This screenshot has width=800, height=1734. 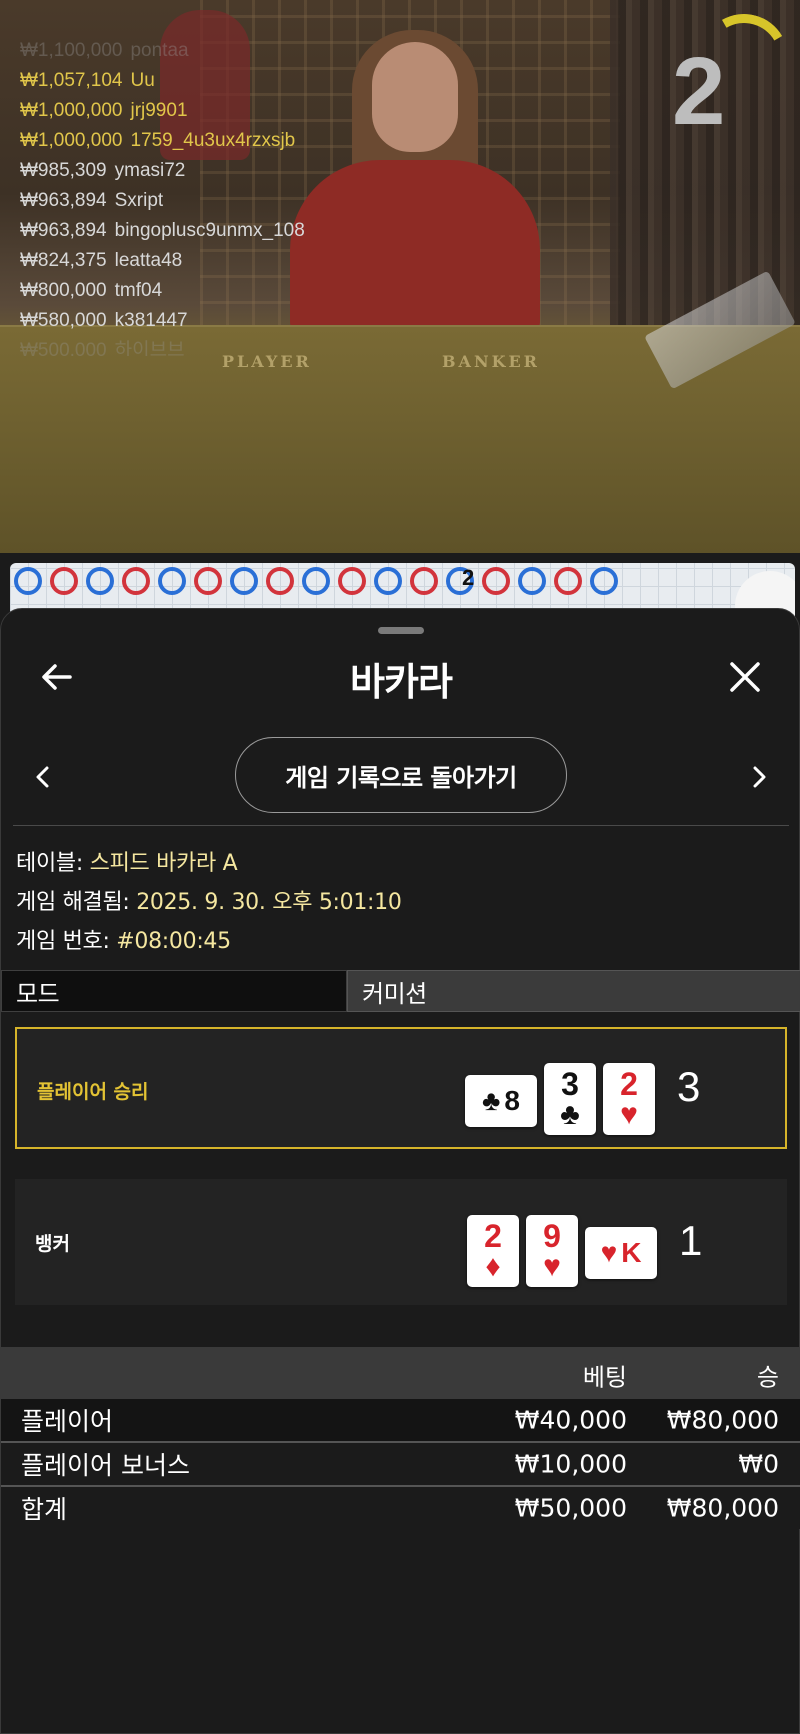 I want to click on winner-amount: ₩1,057,104, so click(x=71, y=80).